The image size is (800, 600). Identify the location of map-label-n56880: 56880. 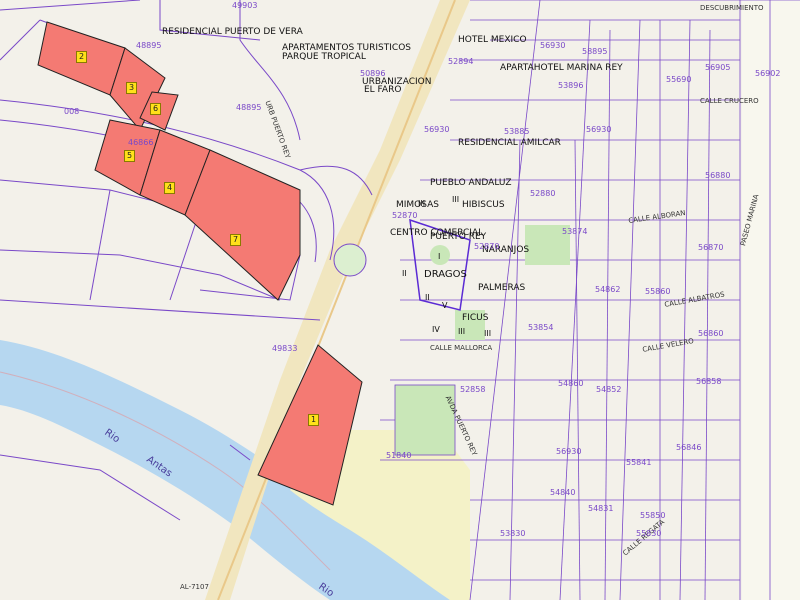
(718, 175).